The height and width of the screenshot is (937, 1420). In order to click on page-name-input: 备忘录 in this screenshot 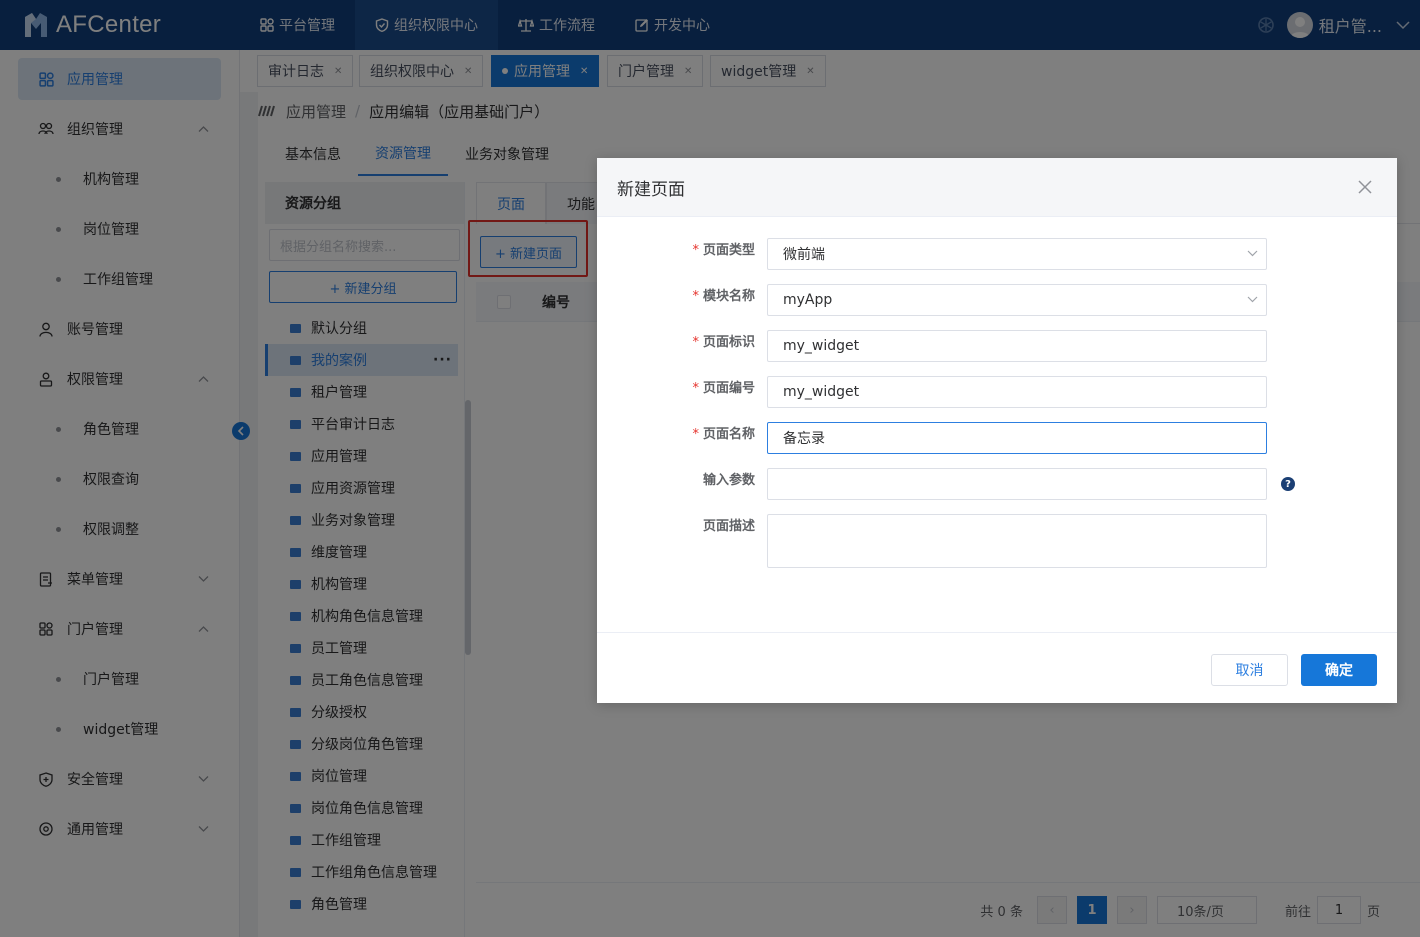, I will do `click(1017, 438)`.